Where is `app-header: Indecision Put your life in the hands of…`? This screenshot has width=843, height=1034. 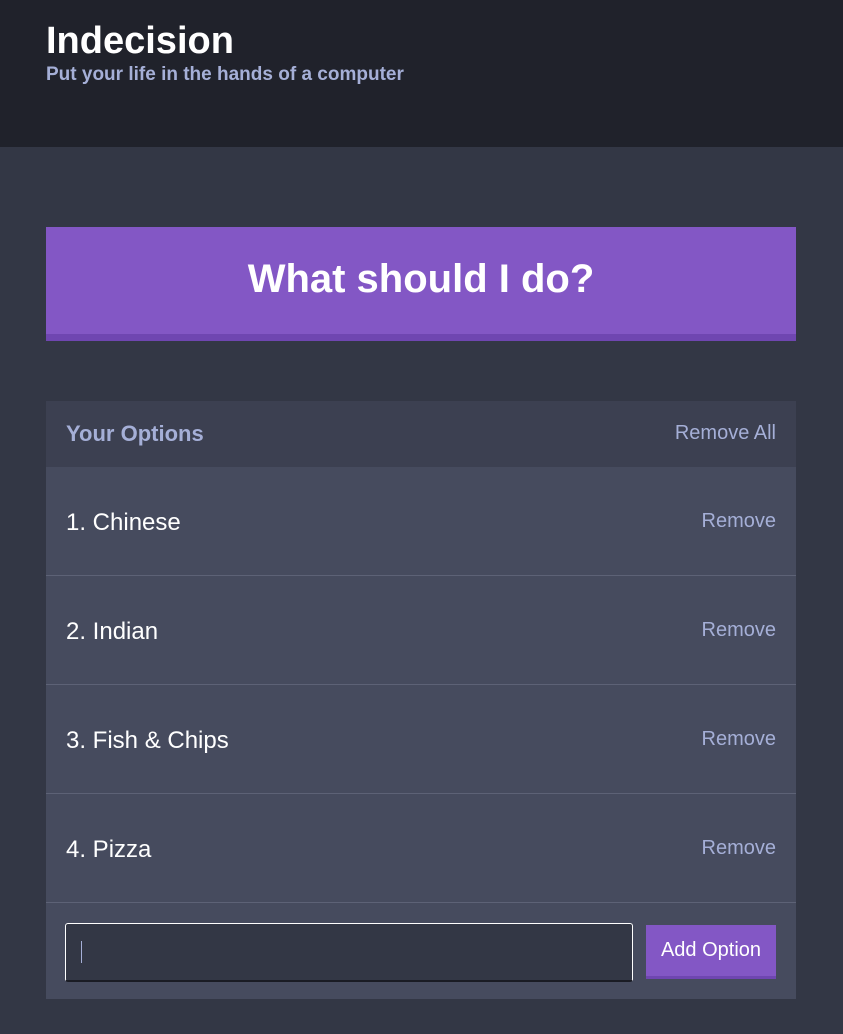 app-header: Indecision Put your life in the hands of… is located at coordinates (421, 73).